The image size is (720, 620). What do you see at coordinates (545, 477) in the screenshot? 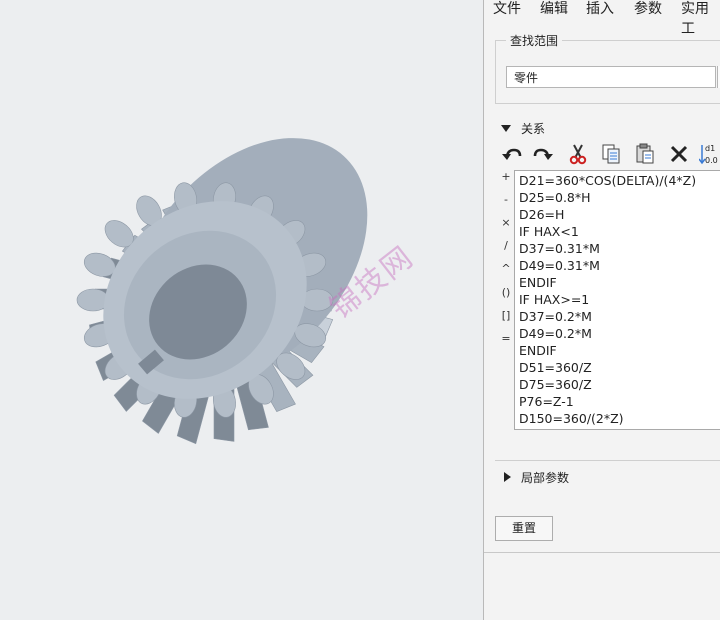
I see `local-params-title: 局部参数` at bounding box center [545, 477].